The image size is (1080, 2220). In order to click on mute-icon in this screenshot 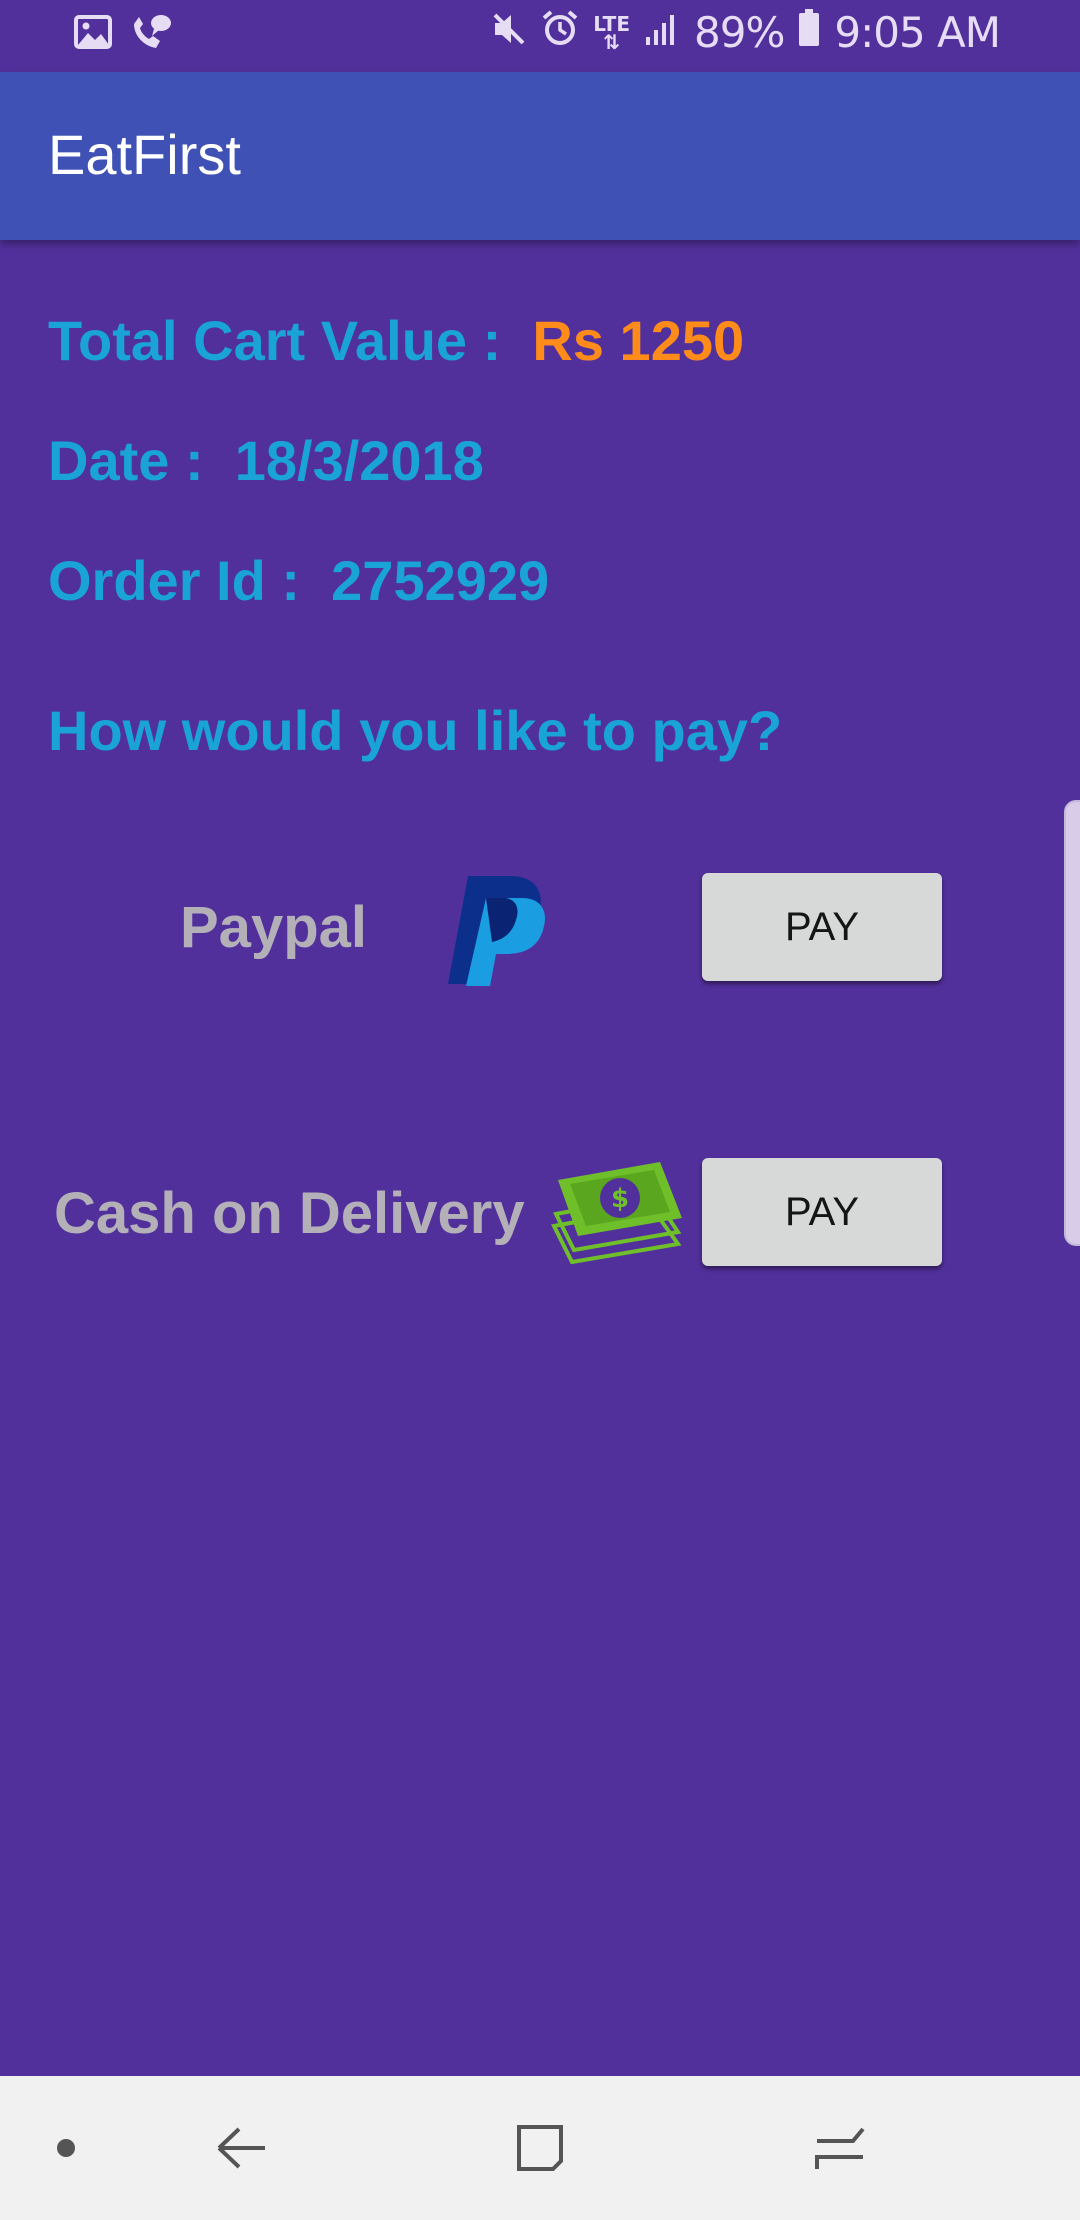, I will do `click(509, 32)`.